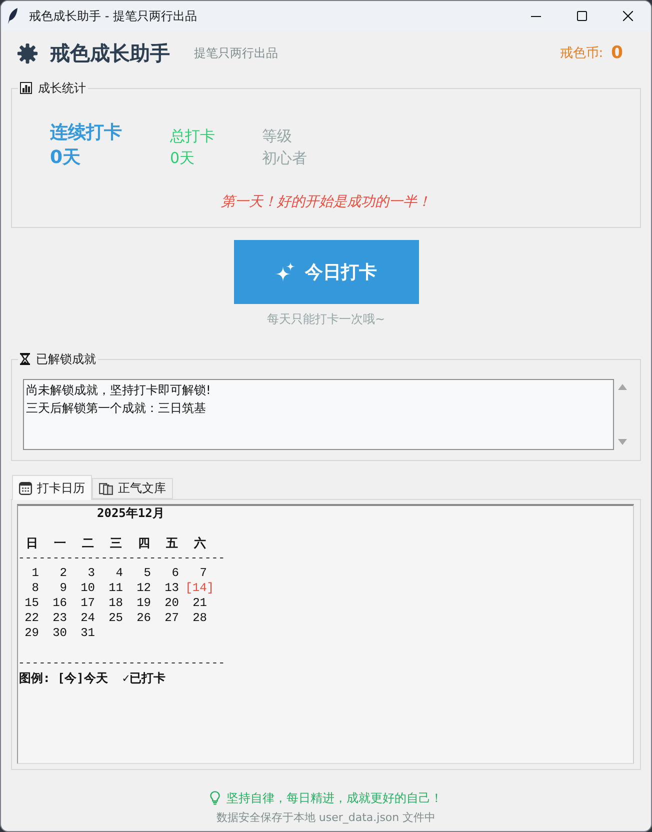  What do you see at coordinates (171, 603) in the screenshot?
I see `calendar-day: 20` at bounding box center [171, 603].